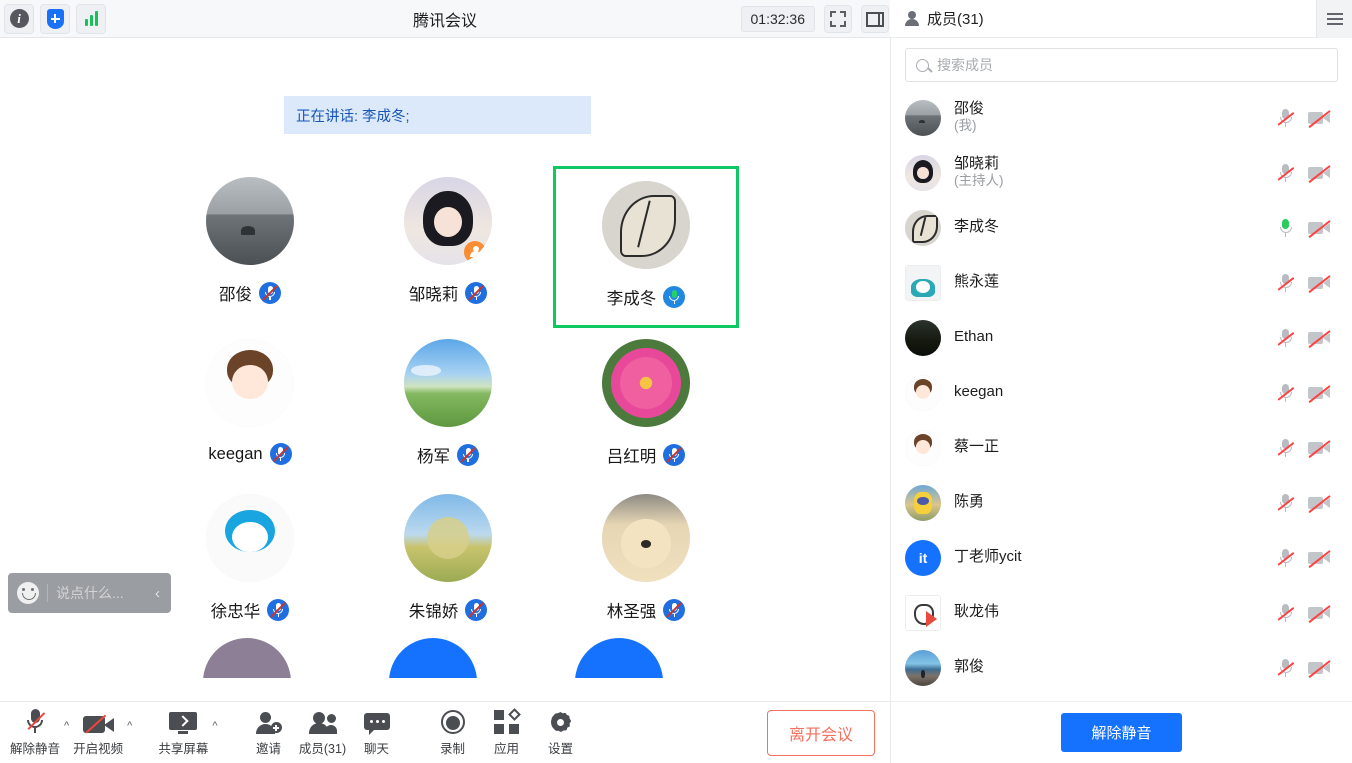  I want to click on participant-row: 李成冬, so click(1121, 227).